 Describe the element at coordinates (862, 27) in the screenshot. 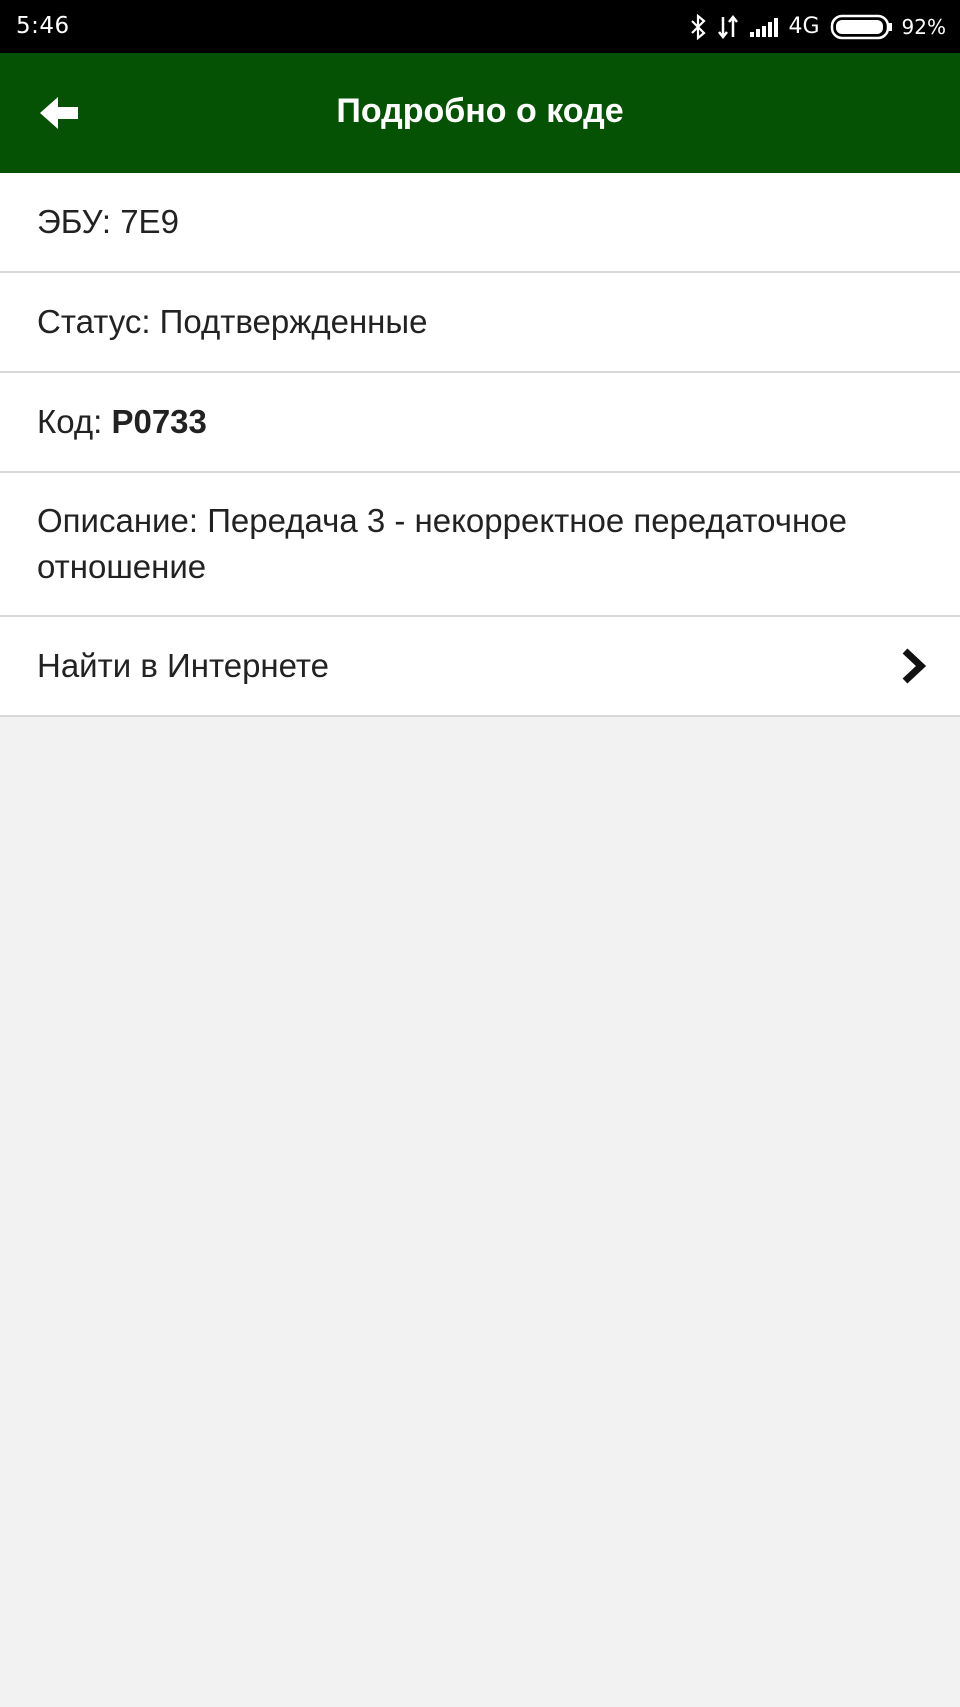

I see `battery-icon` at that location.